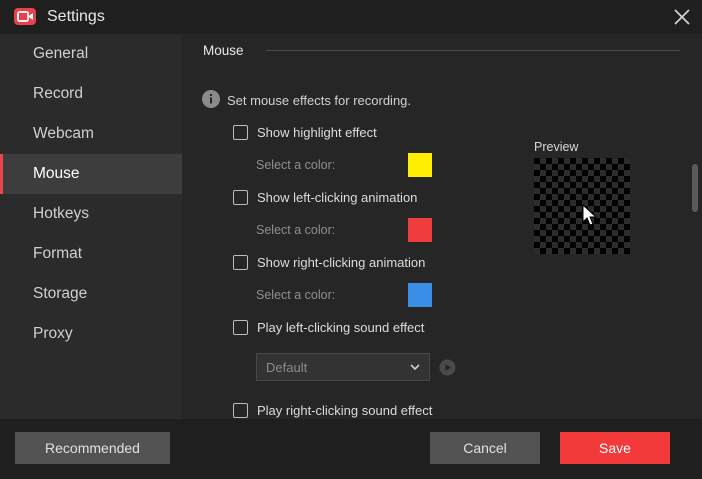 The image size is (702, 479). Describe the element at coordinates (91, 254) in the screenshot. I see `sidebar-item-format: Format` at that location.